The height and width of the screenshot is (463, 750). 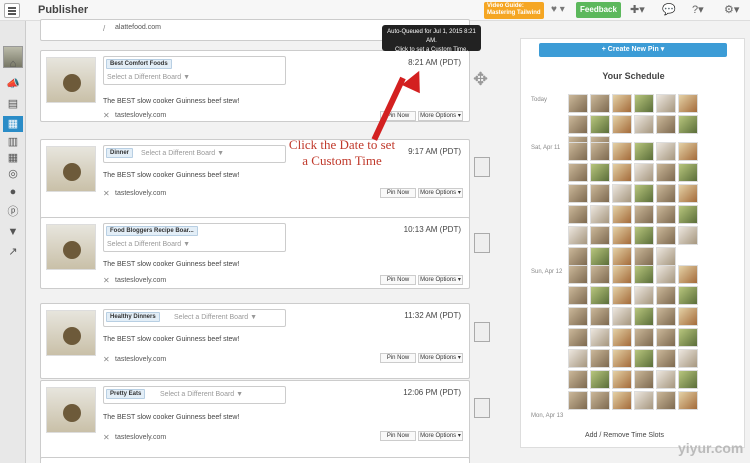 I want to click on watermark: yiyur.com, so click(x=711, y=448).